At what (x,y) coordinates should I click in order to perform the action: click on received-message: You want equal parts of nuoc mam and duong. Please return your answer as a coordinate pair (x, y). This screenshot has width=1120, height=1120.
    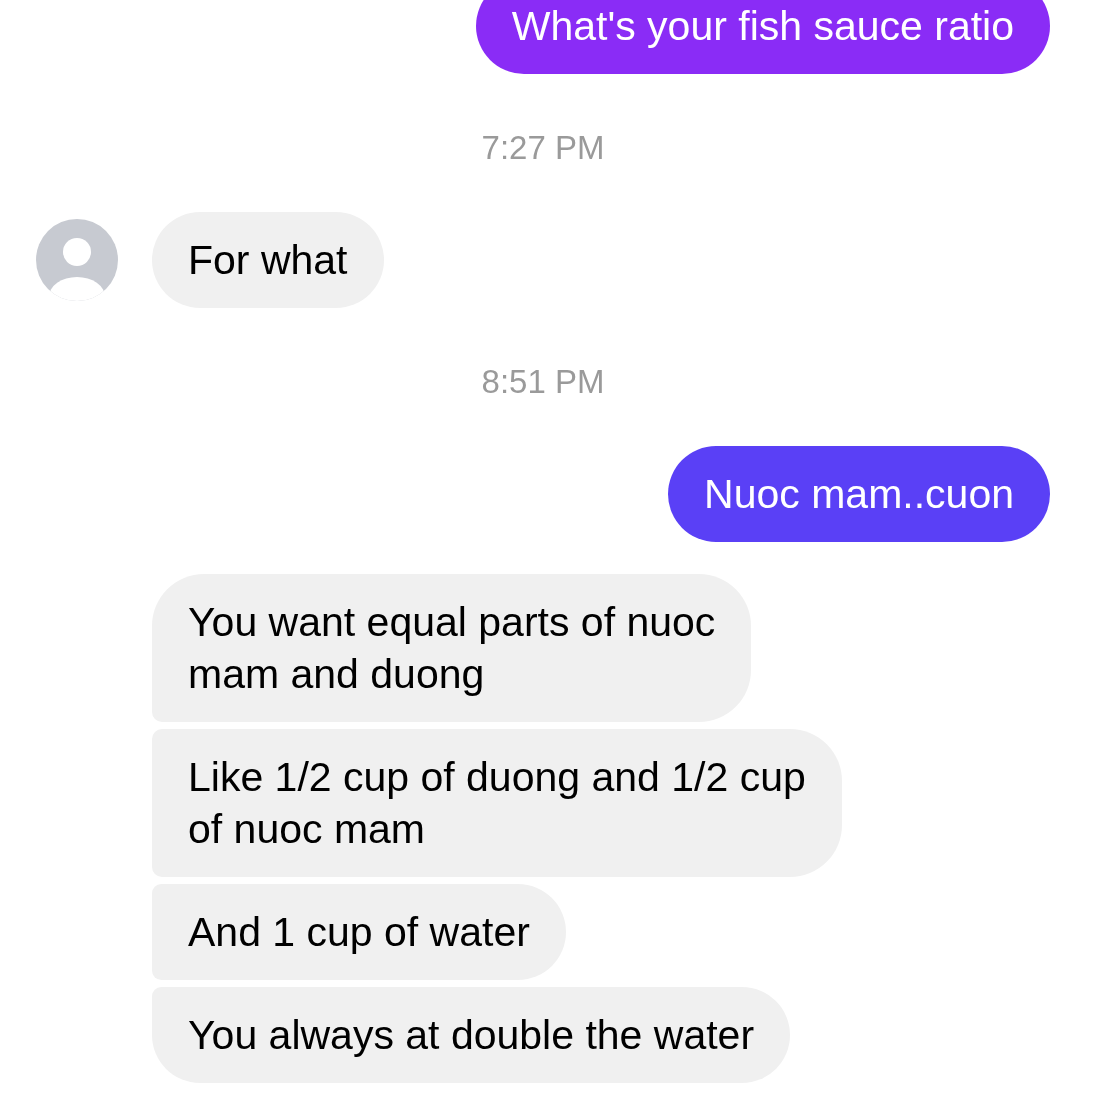
    Looking at the image, I should click on (452, 648).